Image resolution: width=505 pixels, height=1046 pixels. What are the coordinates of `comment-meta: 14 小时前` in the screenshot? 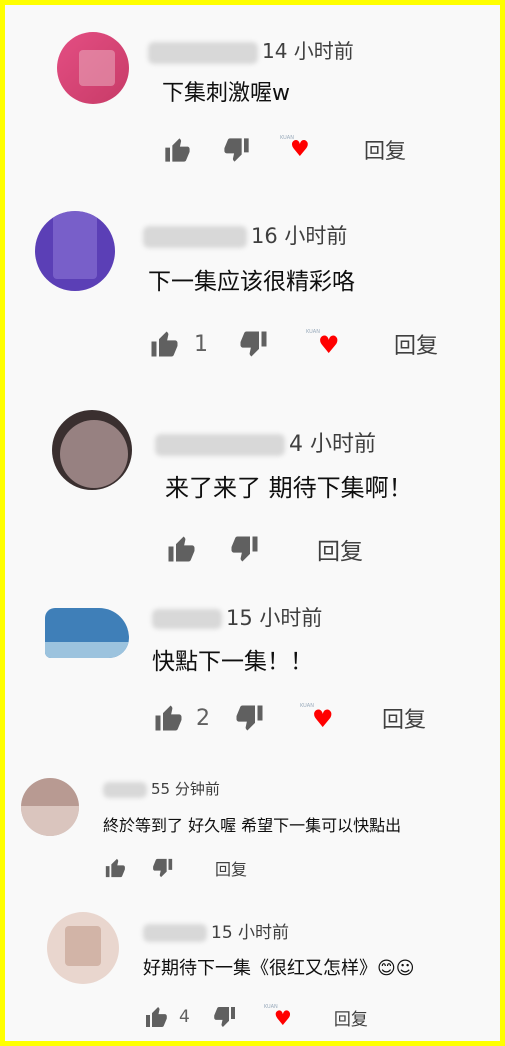 It's located at (251, 49).